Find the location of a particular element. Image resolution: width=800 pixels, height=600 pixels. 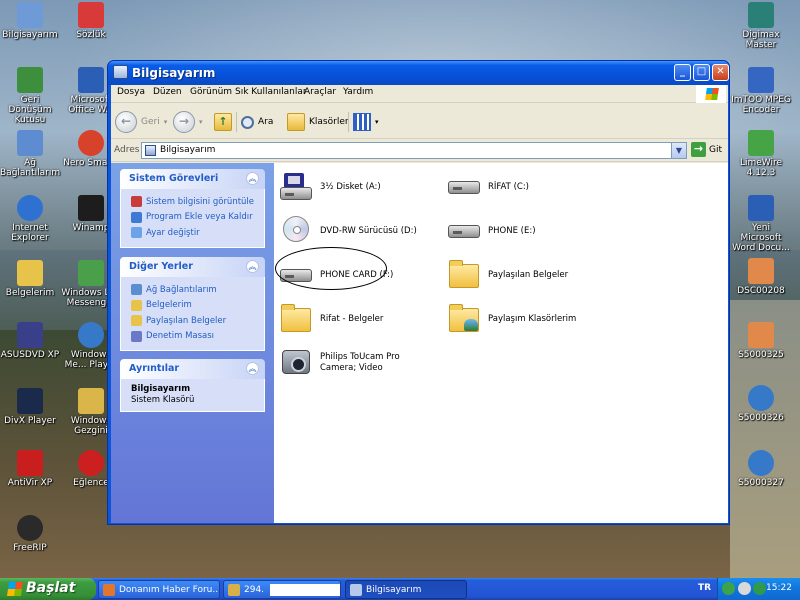

tray-antivirus-icon is located at coordinates (759, 588).